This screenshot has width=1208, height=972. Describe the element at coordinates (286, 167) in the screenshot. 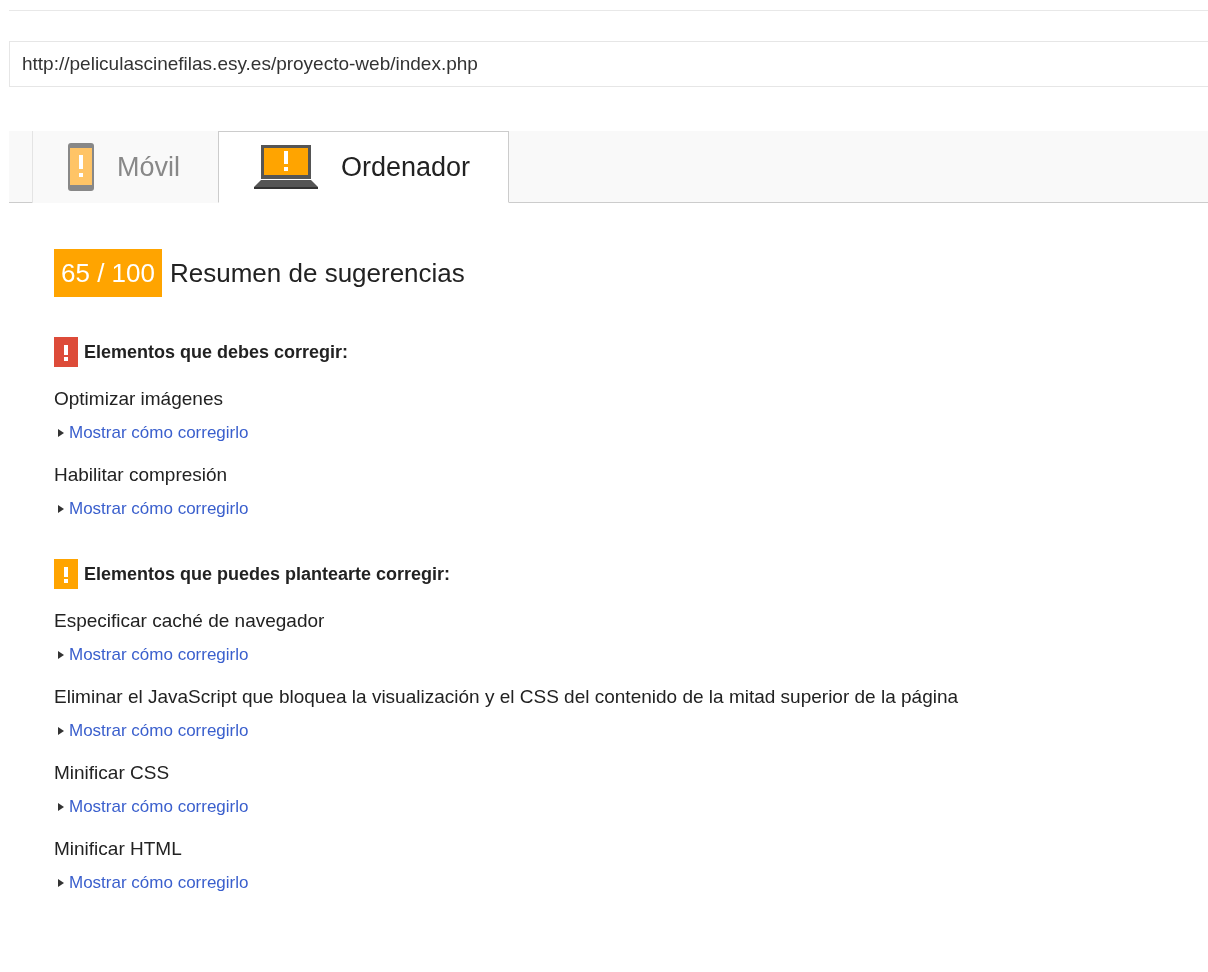

I see `laptop-icon` at that location.